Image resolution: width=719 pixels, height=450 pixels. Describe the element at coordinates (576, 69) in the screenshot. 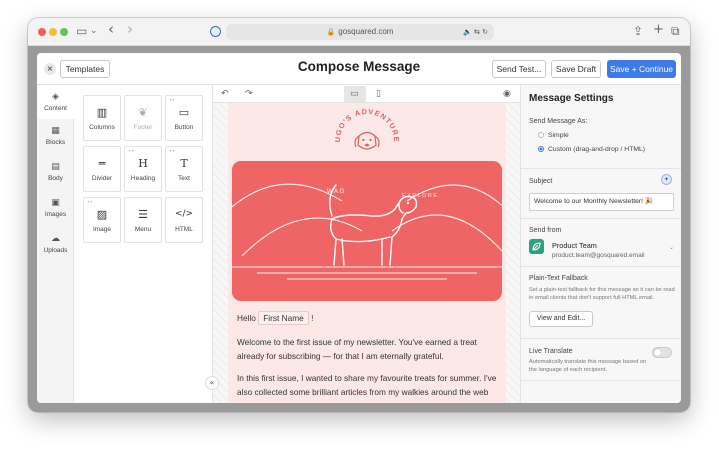

I see `save-draft-button: Save Draft` at that location.